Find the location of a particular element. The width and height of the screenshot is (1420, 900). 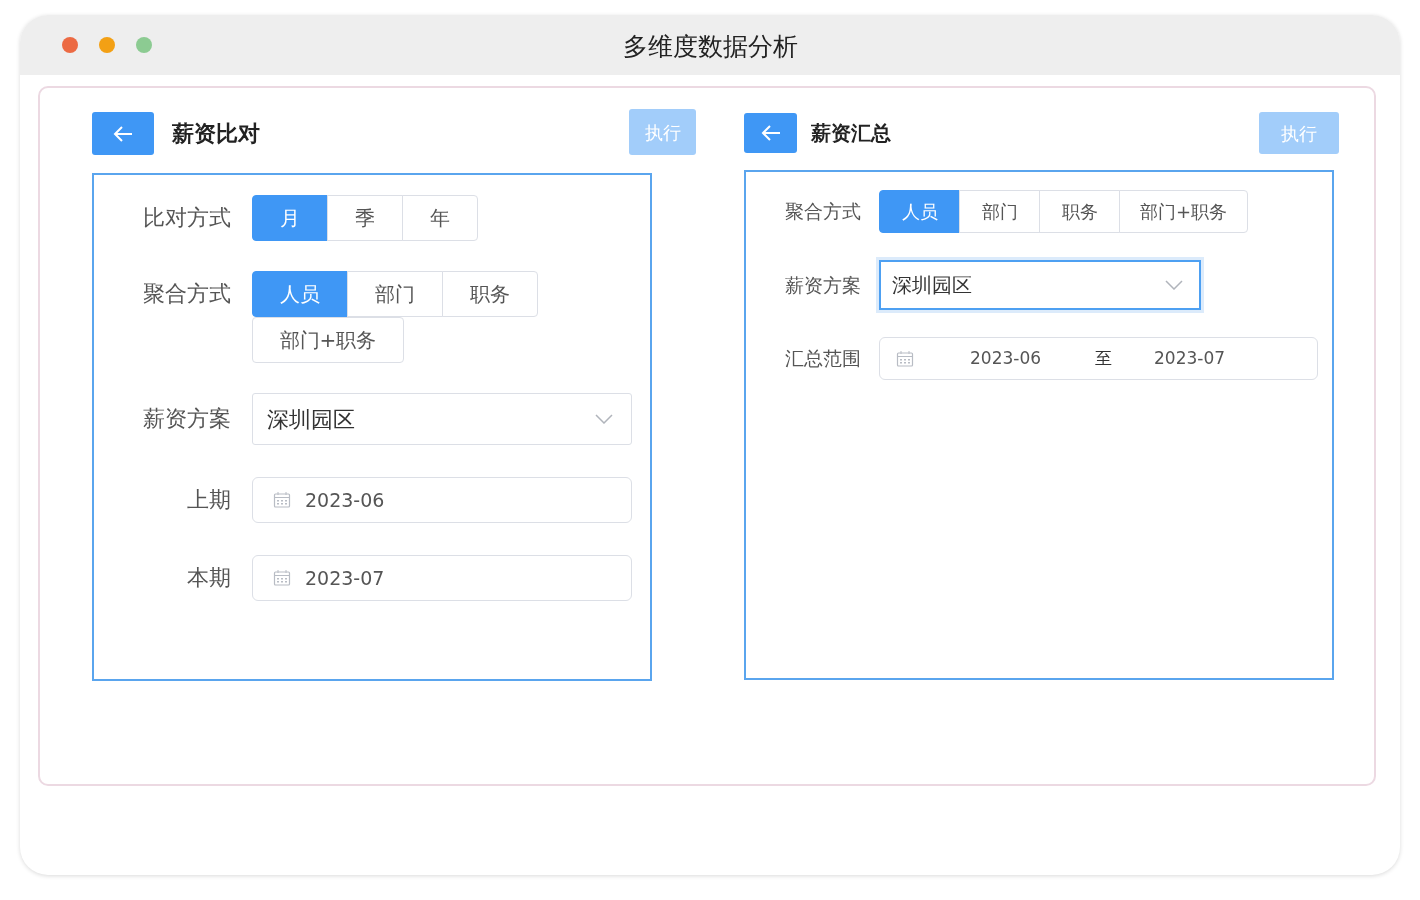

panel-title: 薪资汇总 is located at coordinates (851, 133).